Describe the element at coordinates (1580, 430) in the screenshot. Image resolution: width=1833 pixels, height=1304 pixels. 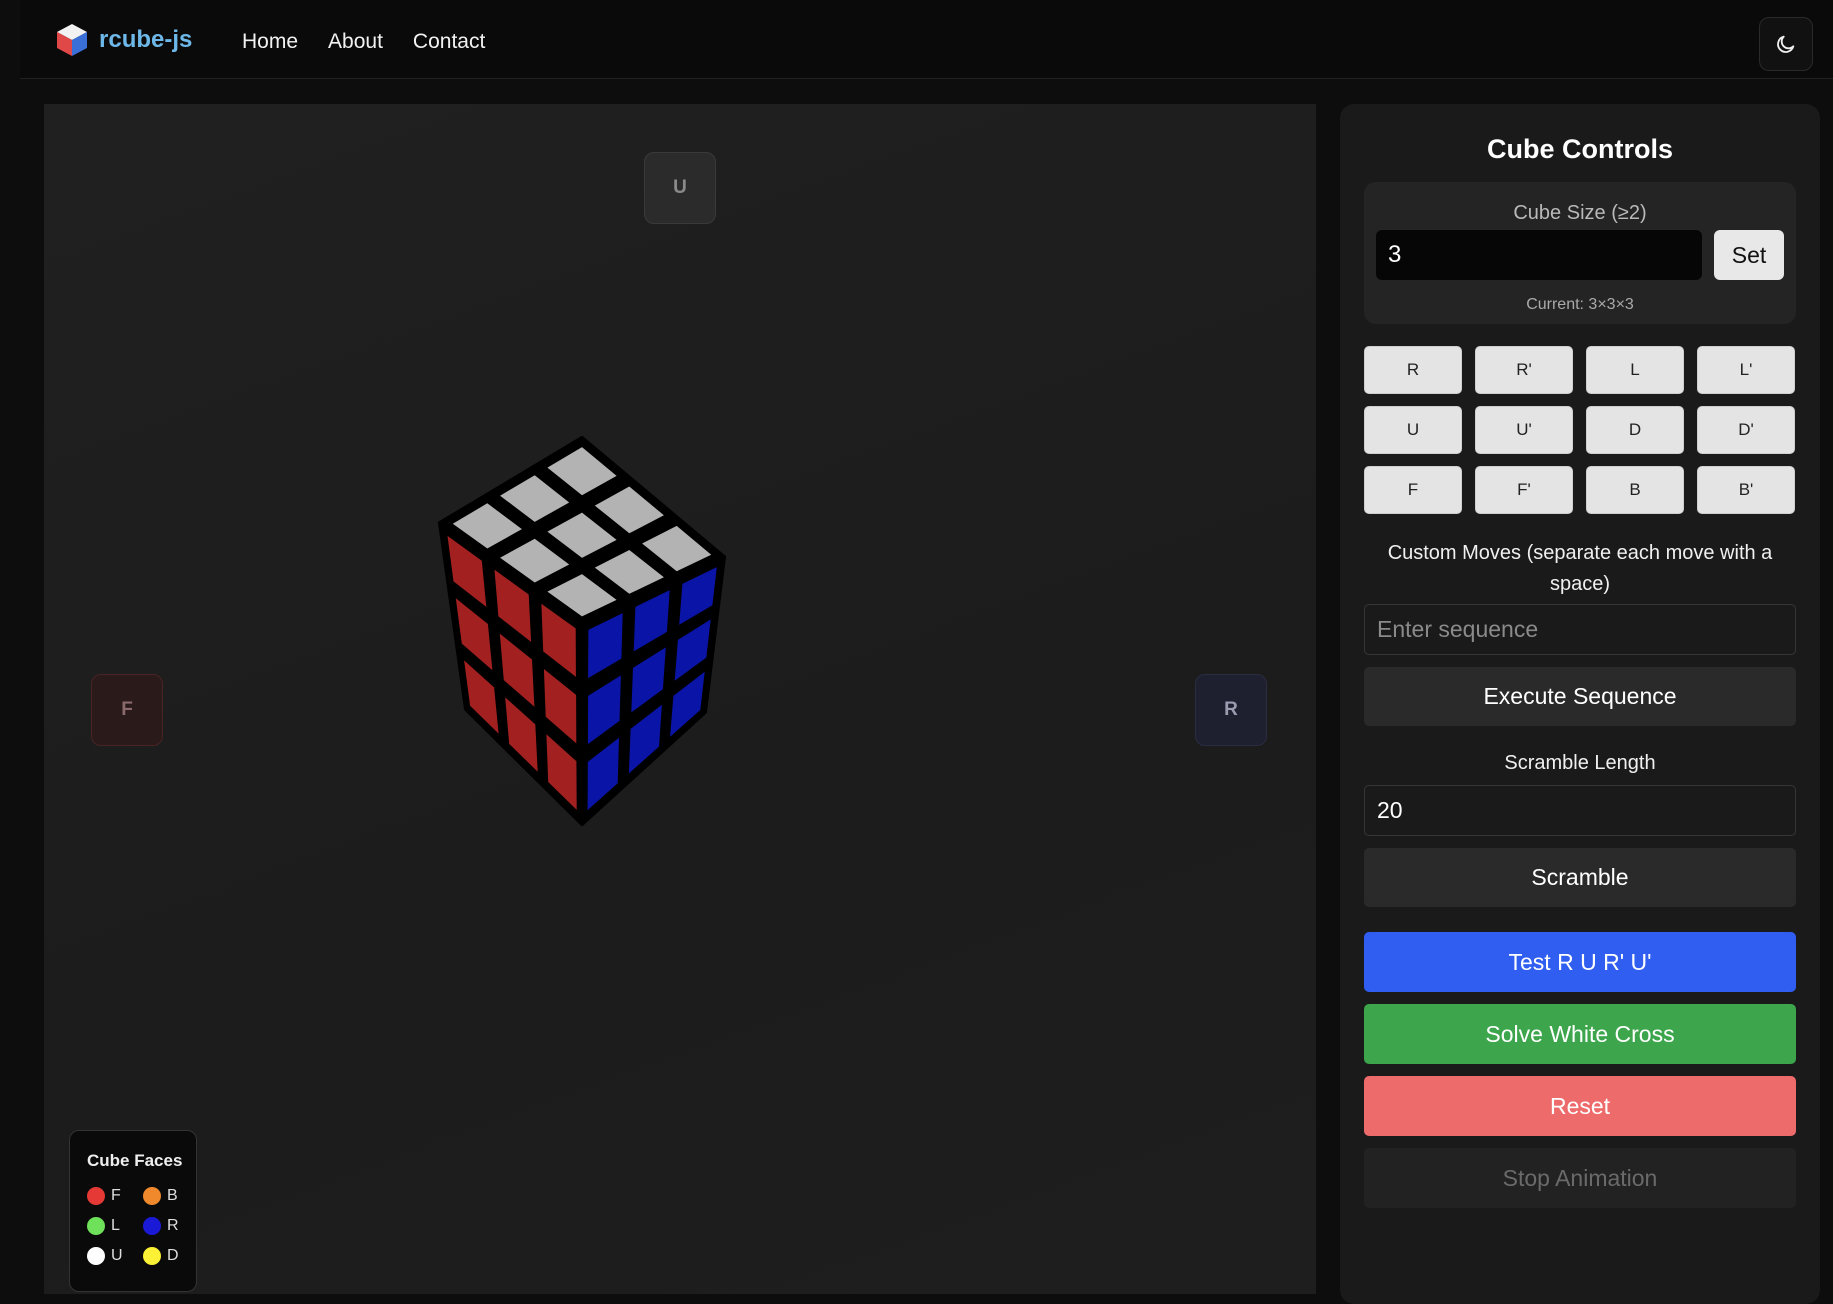
I see `move-buttons-grid: R R' L L' U U' D D' F F' B B'` at that location.